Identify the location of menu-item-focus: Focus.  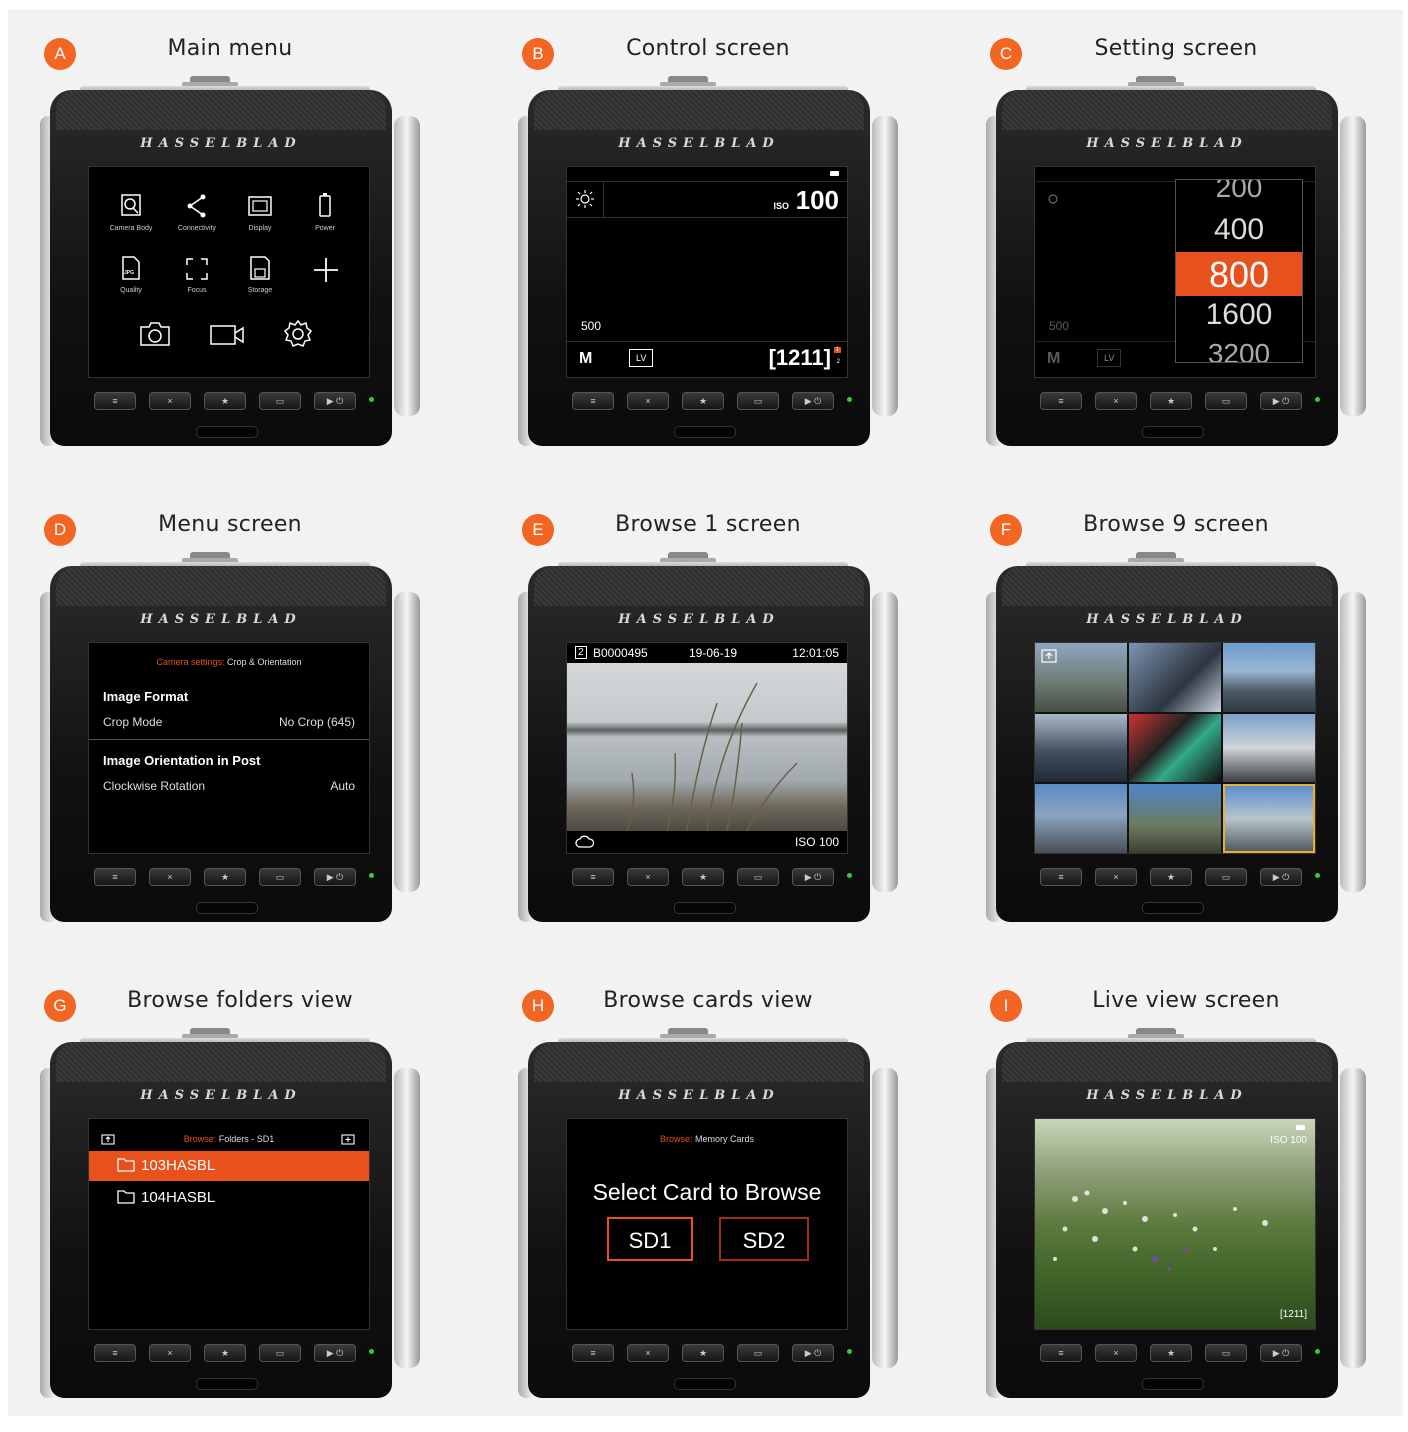
(197, 290).